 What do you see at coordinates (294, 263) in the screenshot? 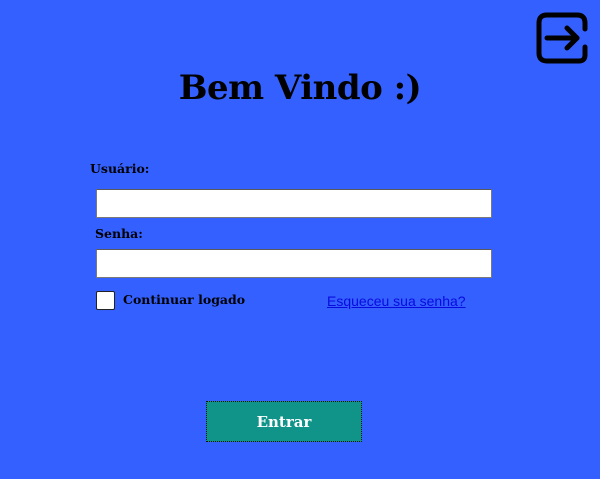
I see `password-input` at bounding box center [294, 263].